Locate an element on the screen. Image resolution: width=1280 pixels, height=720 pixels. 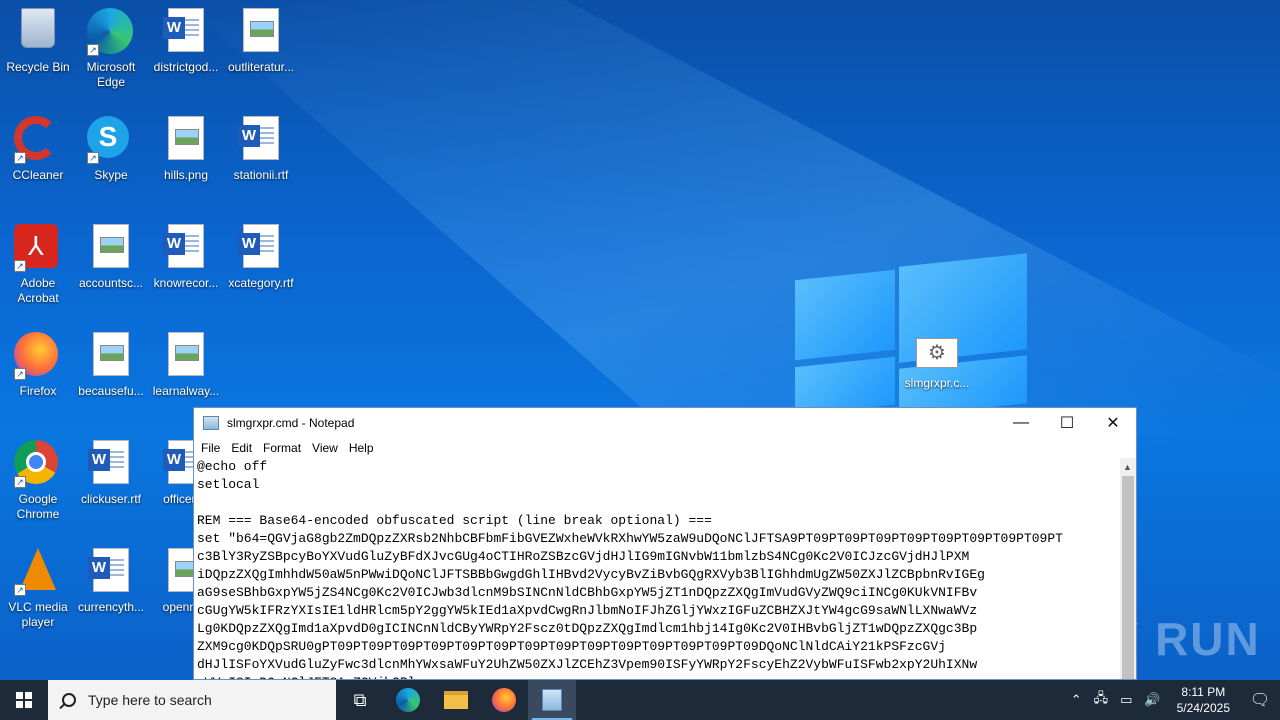
taskbar-firefox-button is located at coordinates (504, 700).